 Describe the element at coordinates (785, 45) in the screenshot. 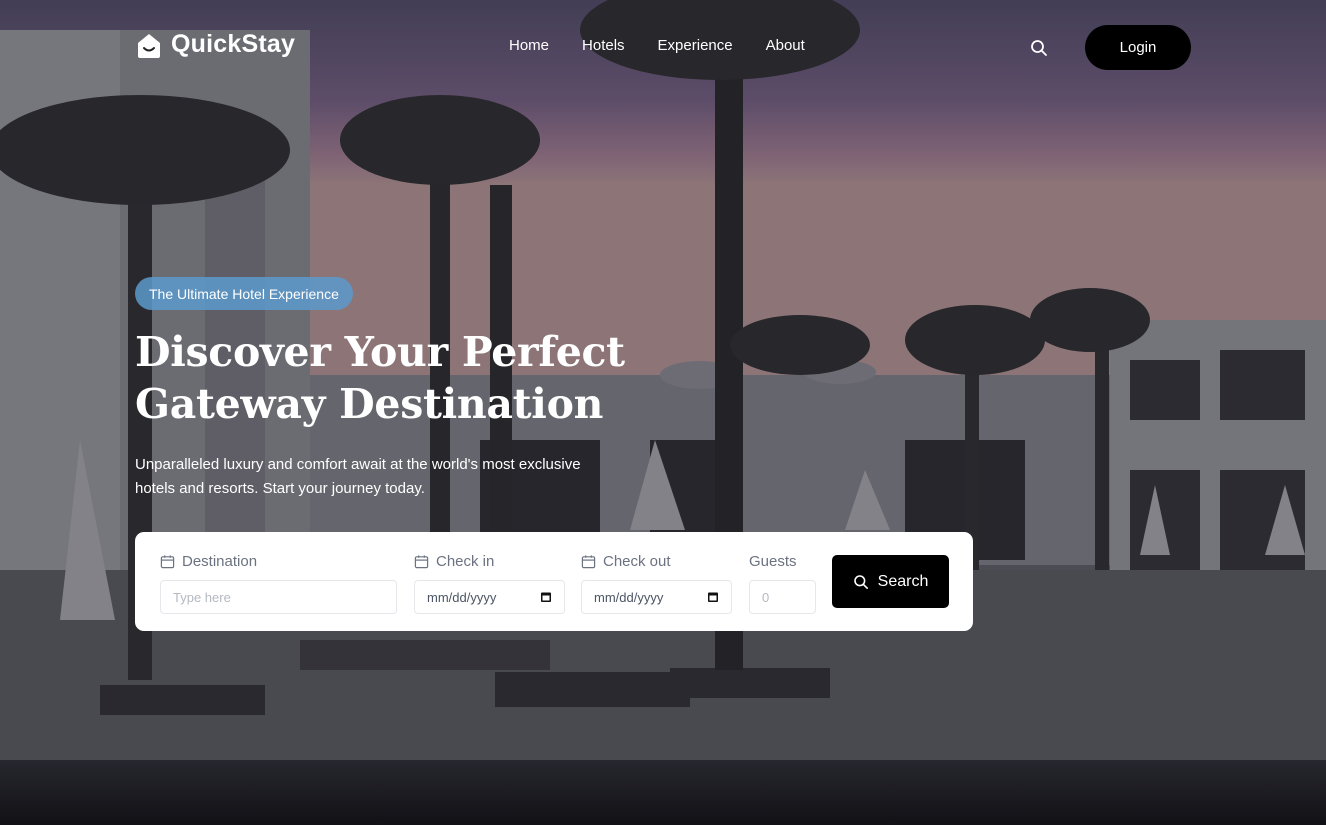

I see `nav-link-about: About` at that location.